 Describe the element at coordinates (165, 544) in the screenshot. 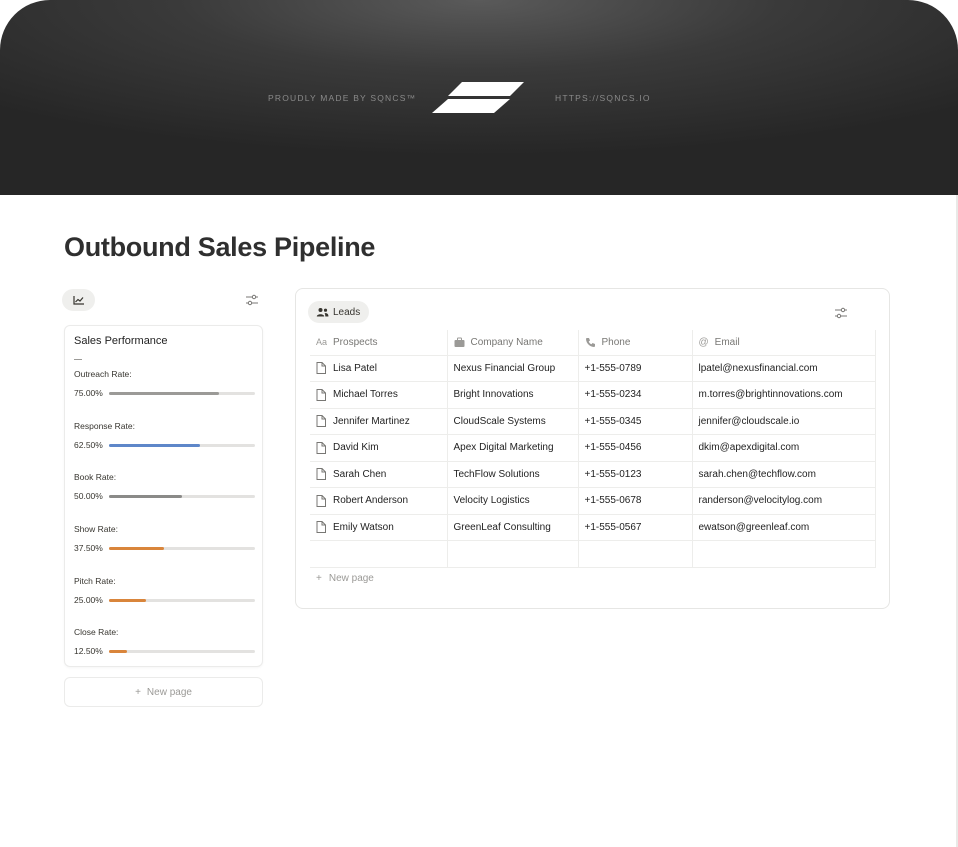

I see `metric-show-rate: Show Rate: 37.50%` at that location.